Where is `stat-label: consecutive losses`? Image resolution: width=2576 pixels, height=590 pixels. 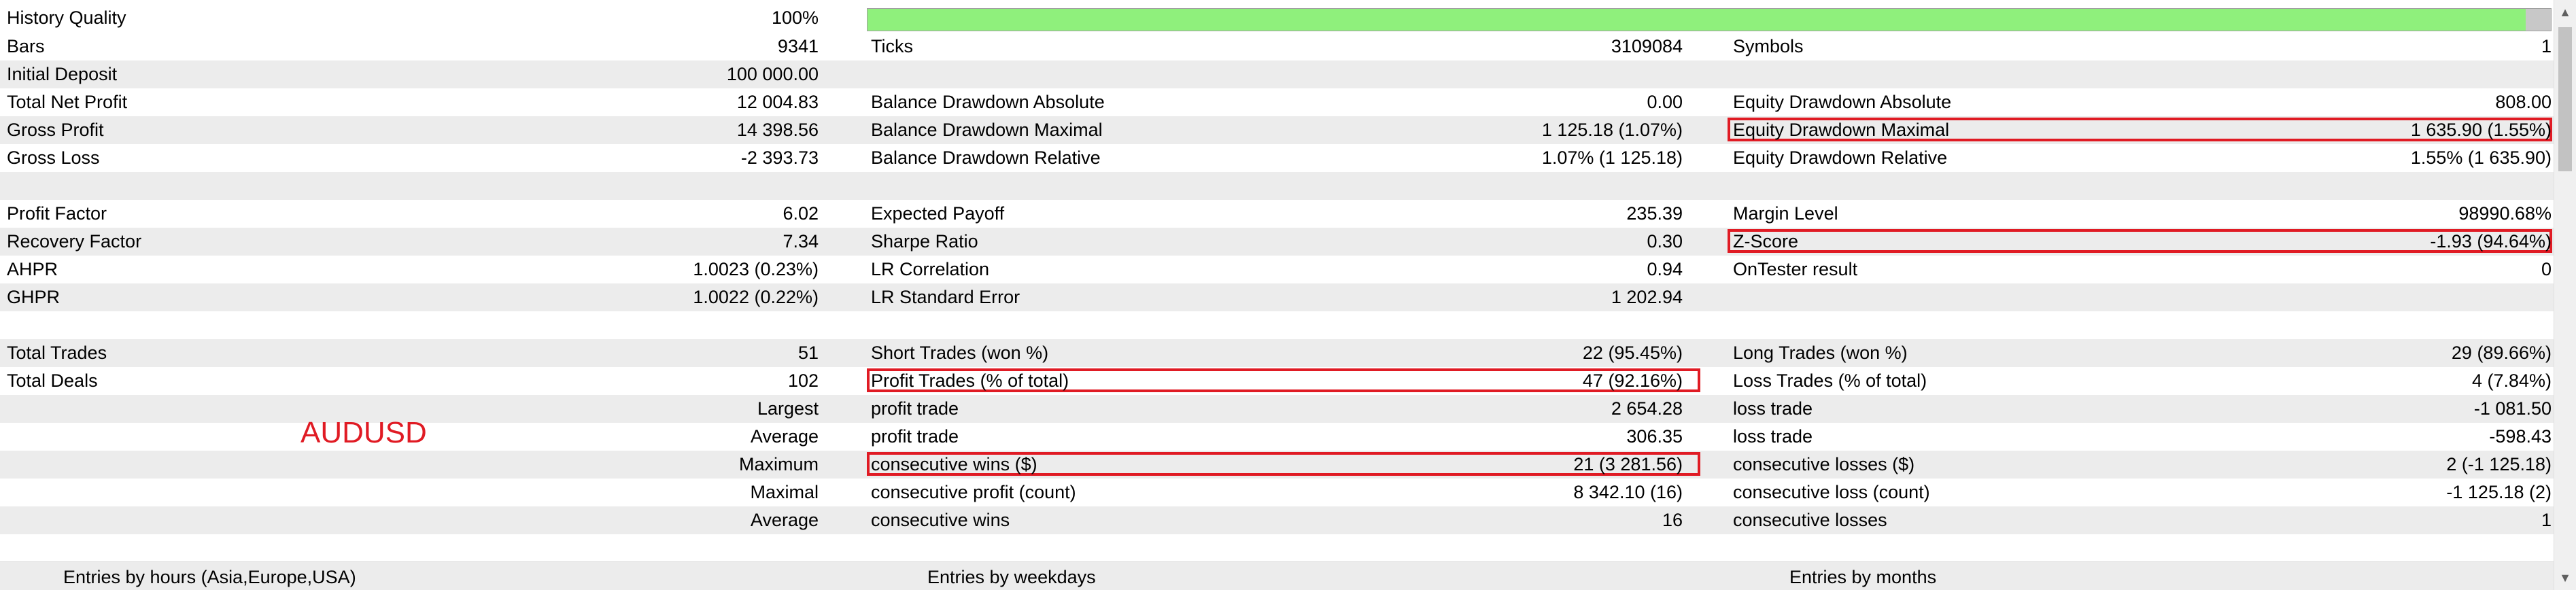 stat-label: consecutive losses is located at coordinates (1810, 520).